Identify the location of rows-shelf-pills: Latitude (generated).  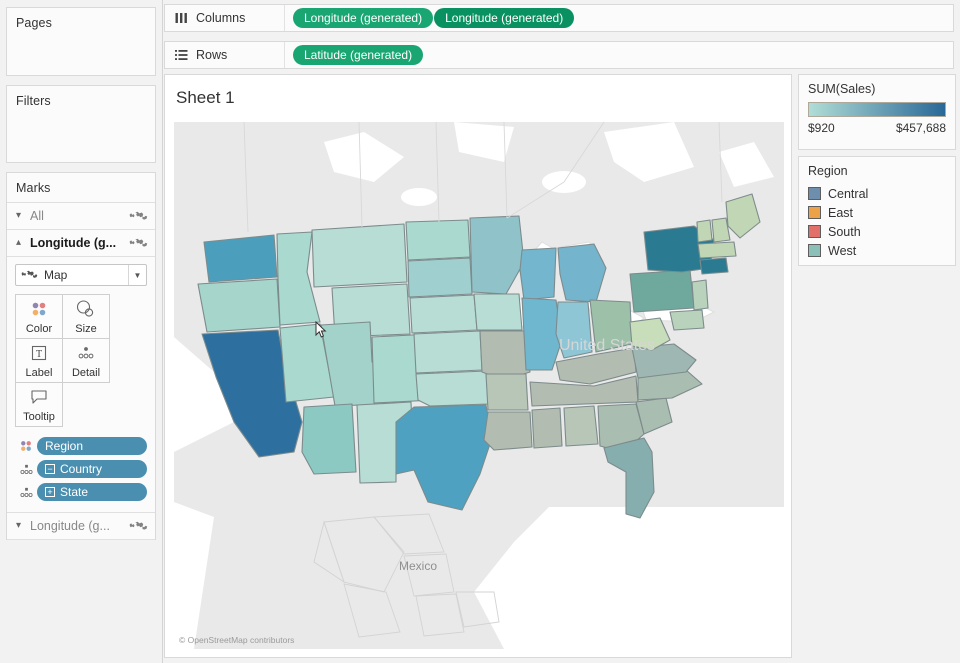
(354, 55).